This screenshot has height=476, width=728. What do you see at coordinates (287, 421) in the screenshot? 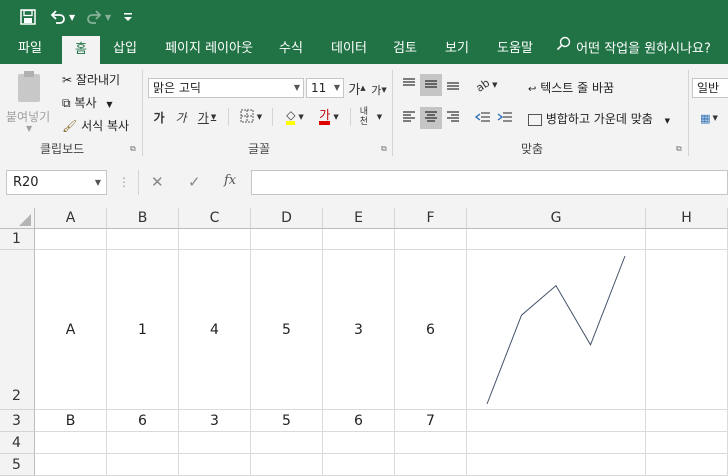
I see `cell-d3: 5` at bounding box center [287, 421].